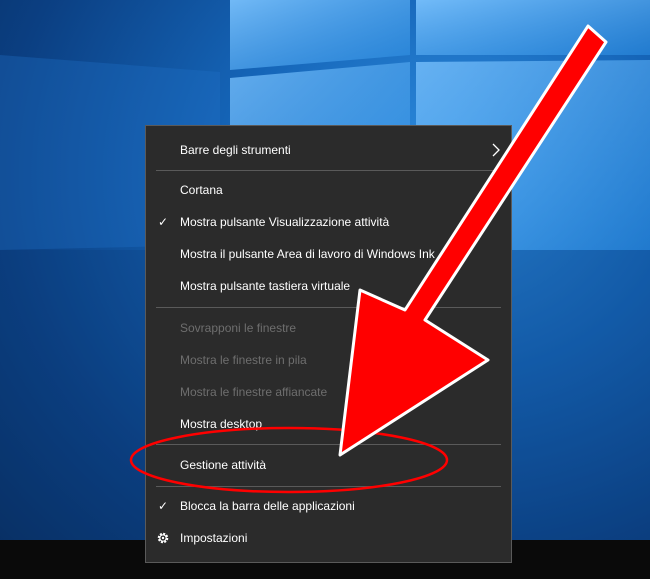  What do you see at coordinates (328, 465) in the screenshot?
I see `menu-item-task-manager: Gestione attività` at bounding box center [328, 465].